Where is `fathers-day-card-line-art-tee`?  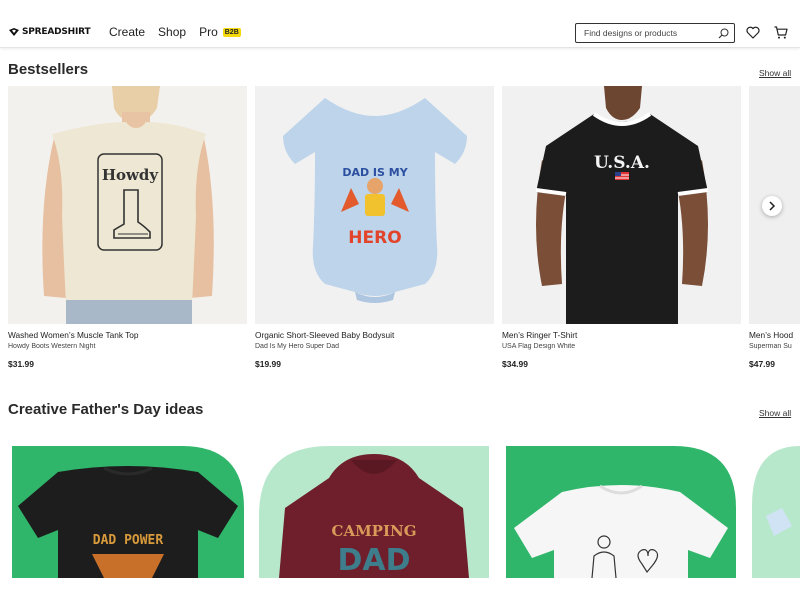
fathers-day-card-line-art-tee is located at coordinates (621, 512).